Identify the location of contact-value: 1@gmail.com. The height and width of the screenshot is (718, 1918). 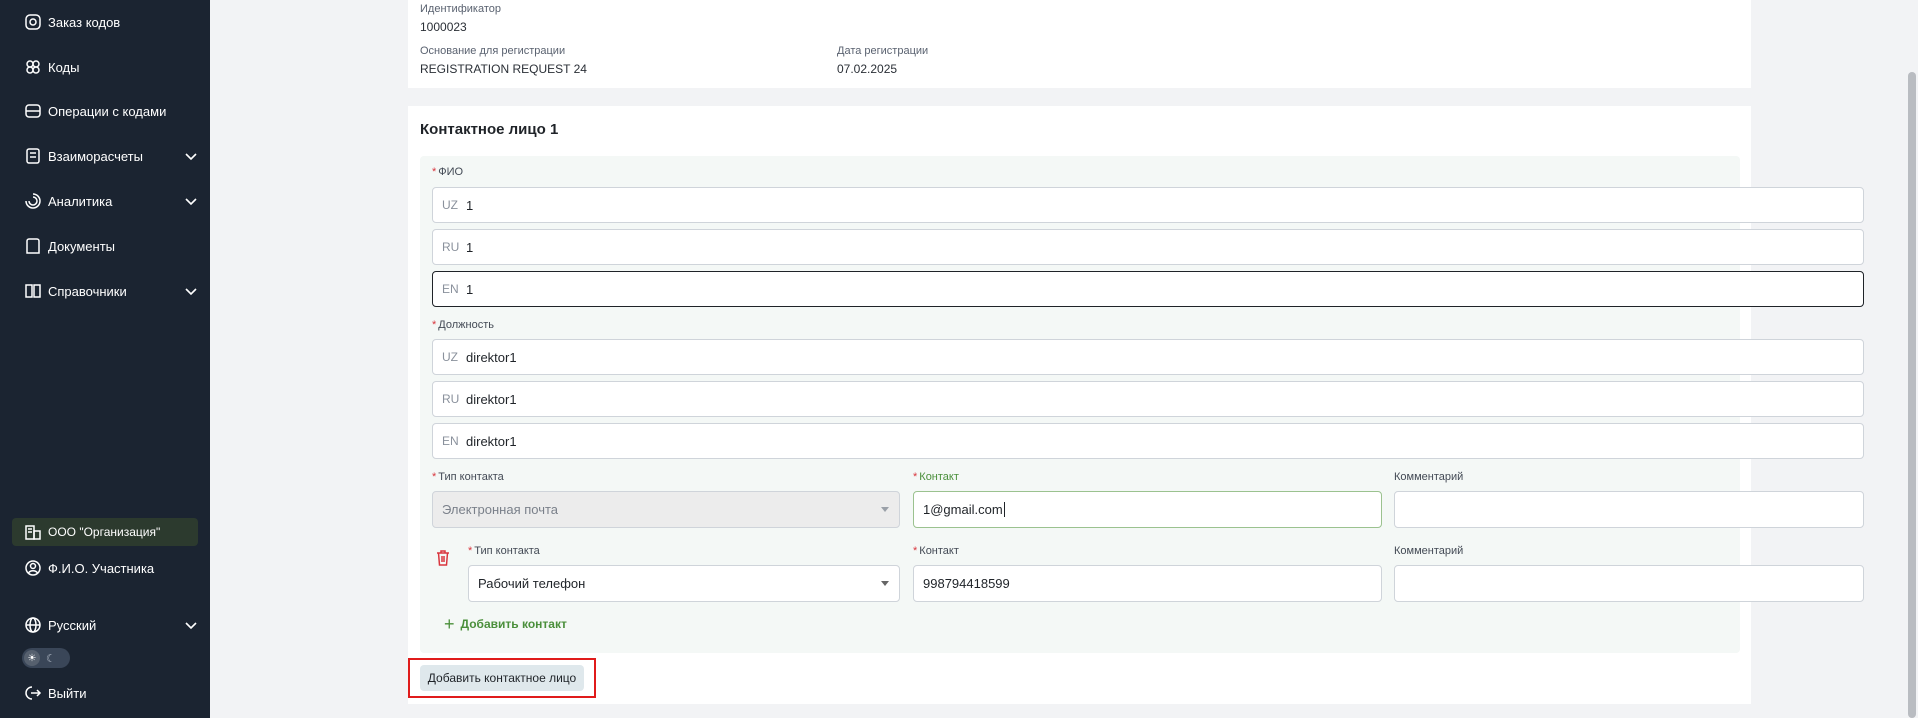
(963, 509).